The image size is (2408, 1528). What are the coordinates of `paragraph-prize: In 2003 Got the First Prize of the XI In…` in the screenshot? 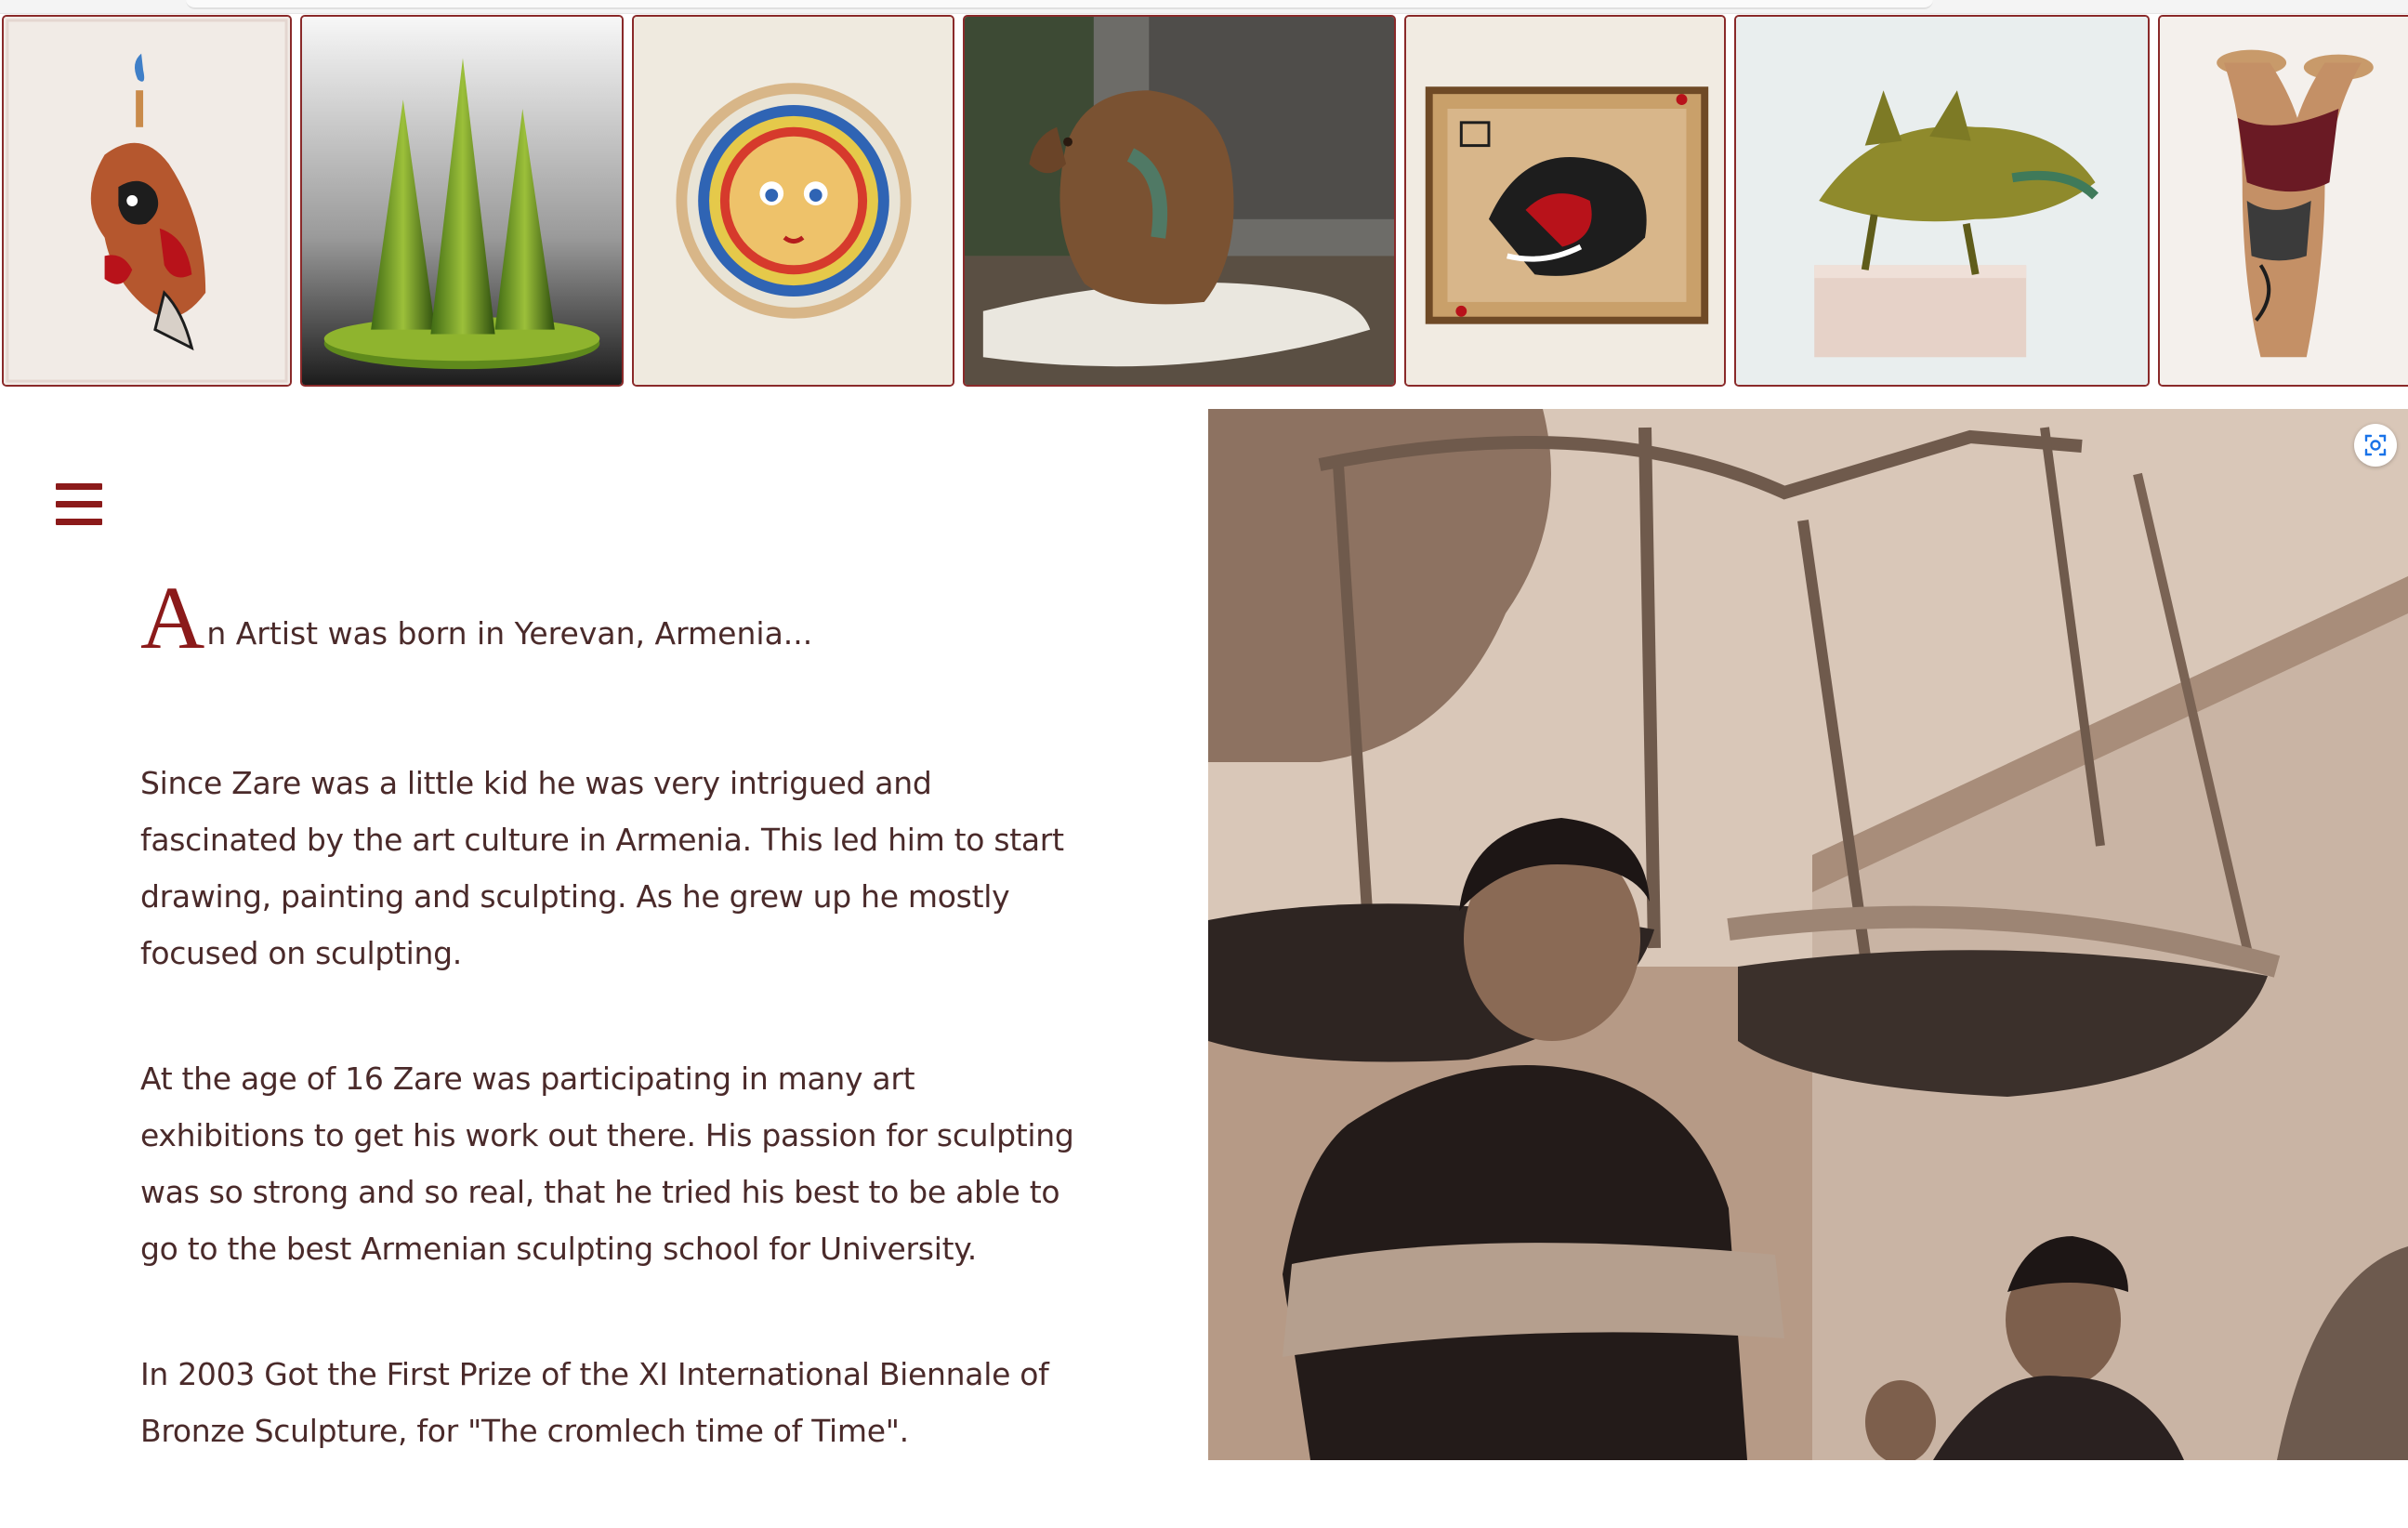 It's located at (594, 1402).